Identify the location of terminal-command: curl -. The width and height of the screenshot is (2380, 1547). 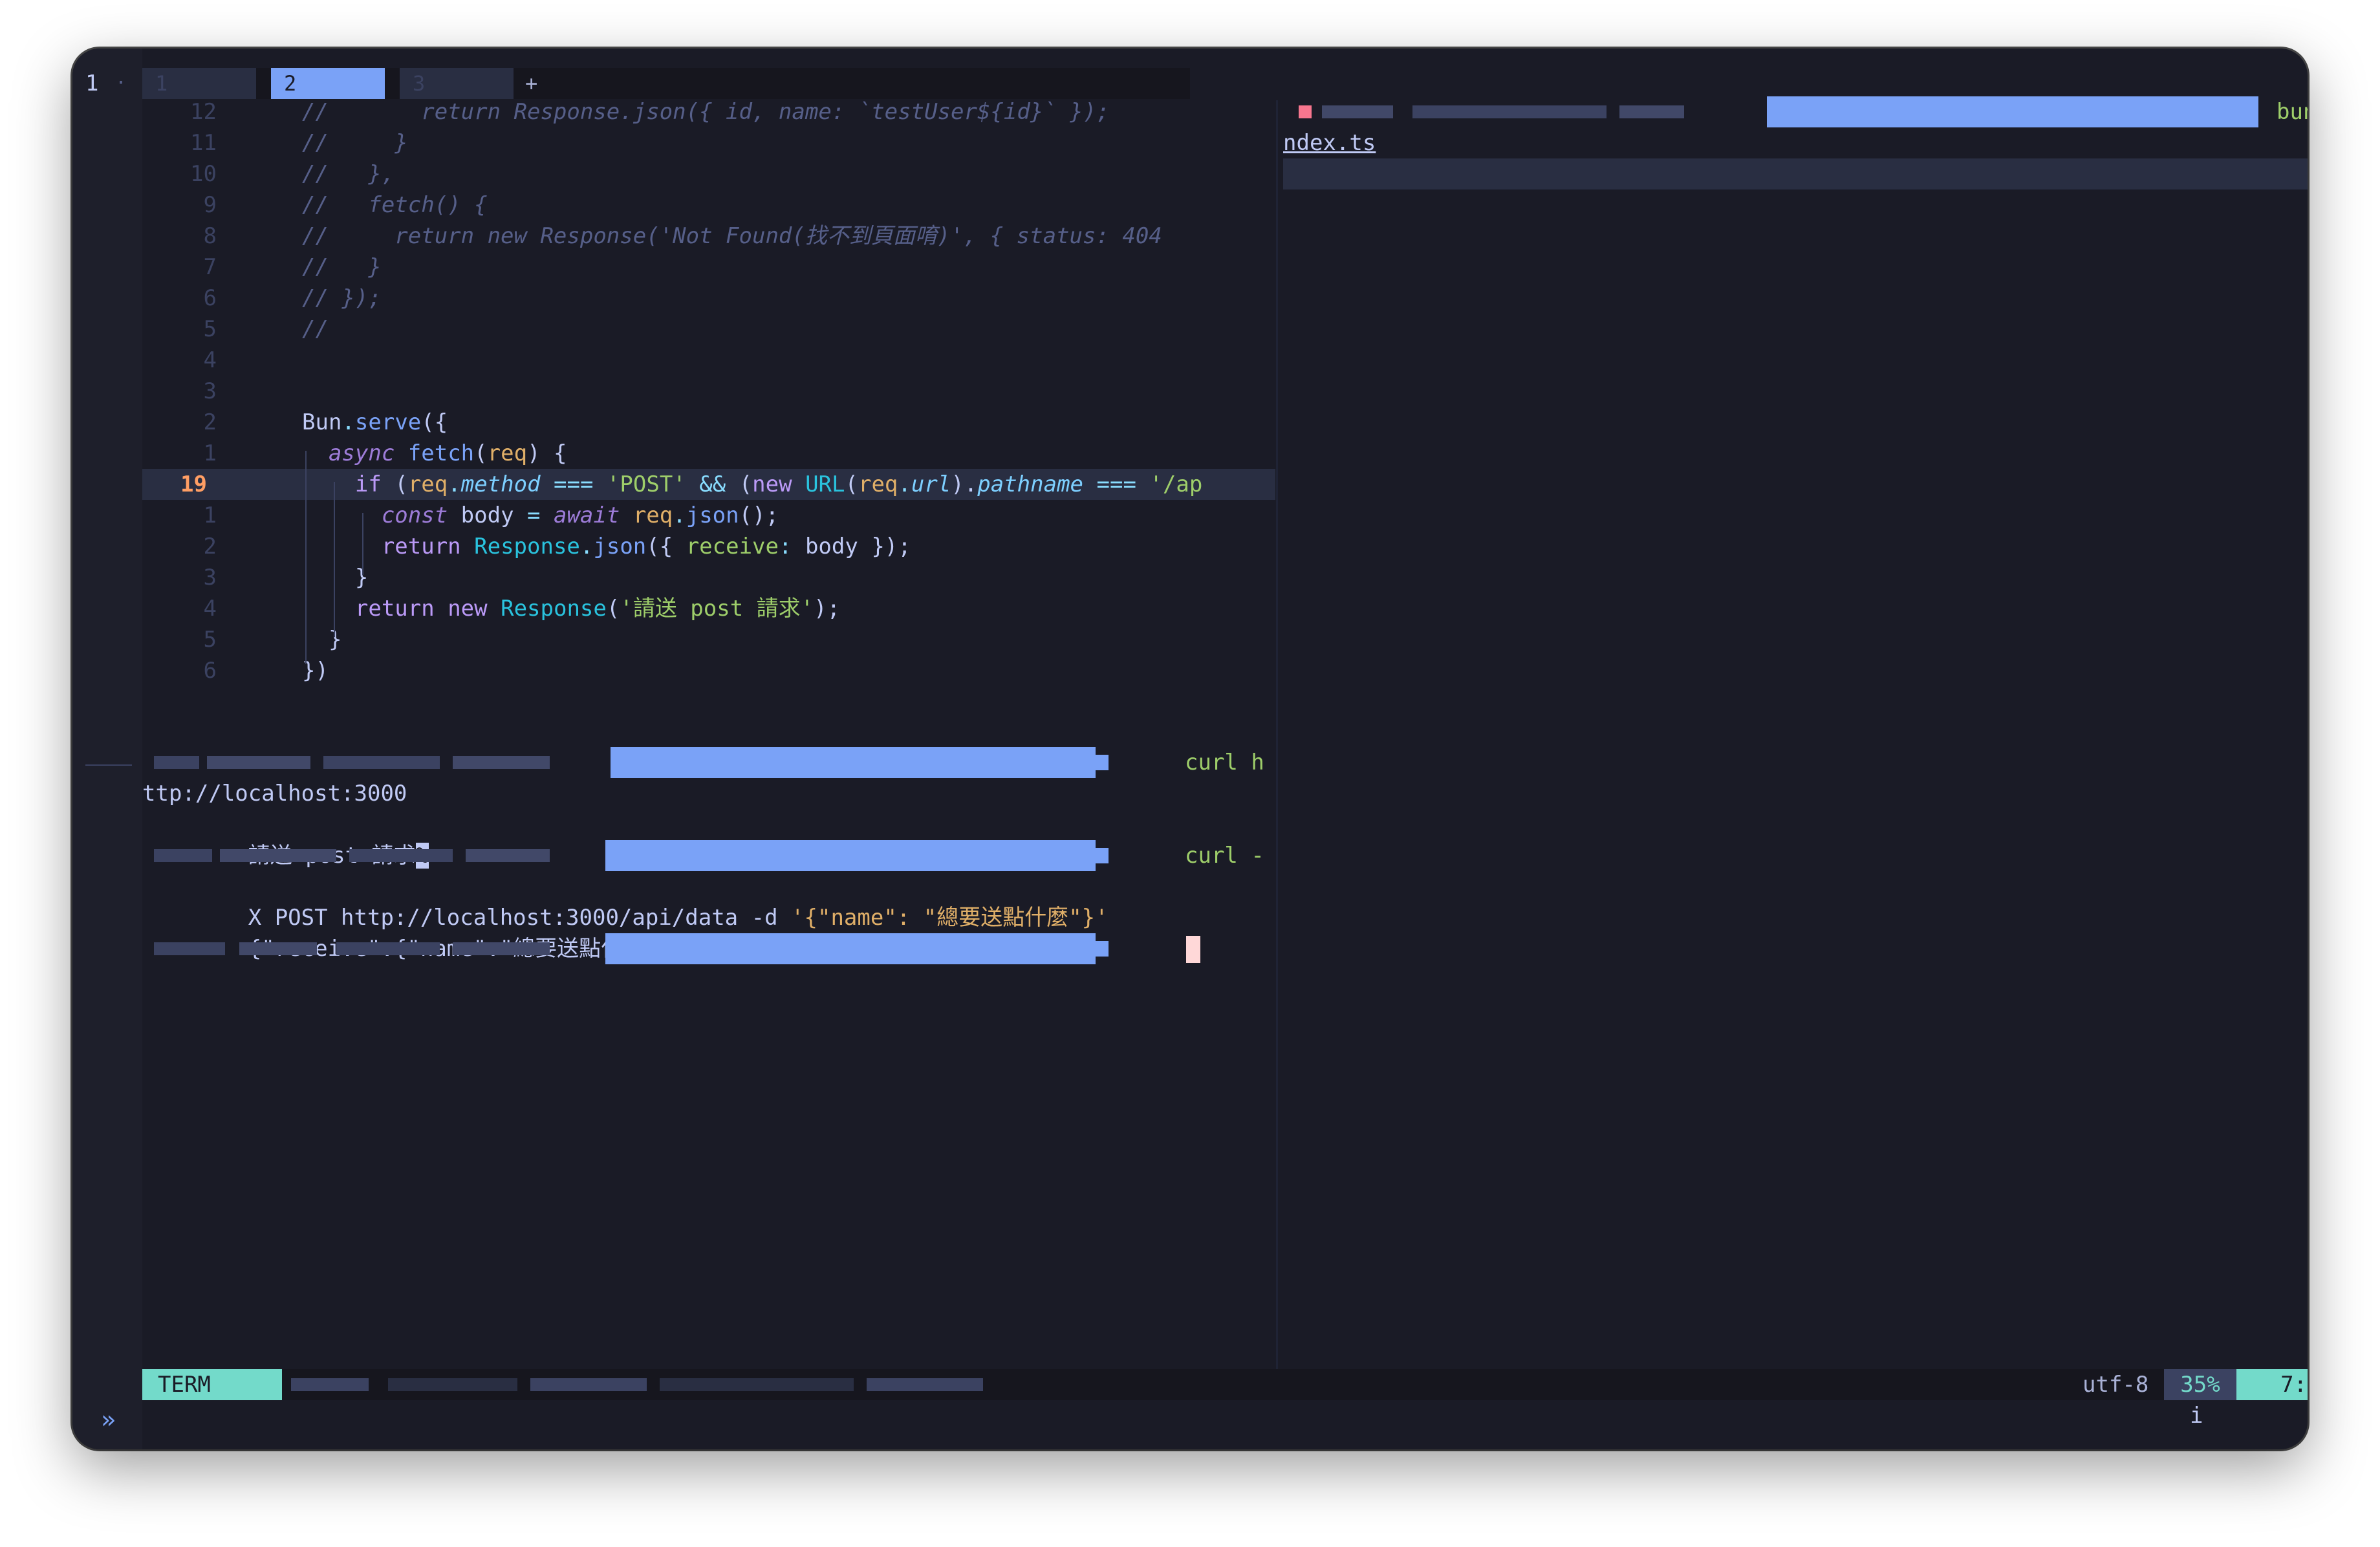
(1224, 856).